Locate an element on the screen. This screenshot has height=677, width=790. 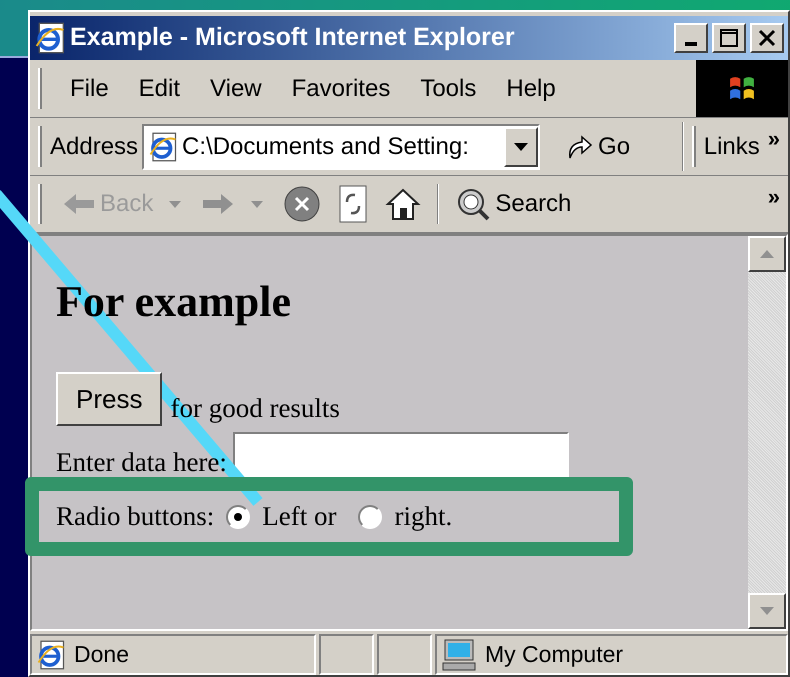
stop-icon is located at coordinates (302, 204).